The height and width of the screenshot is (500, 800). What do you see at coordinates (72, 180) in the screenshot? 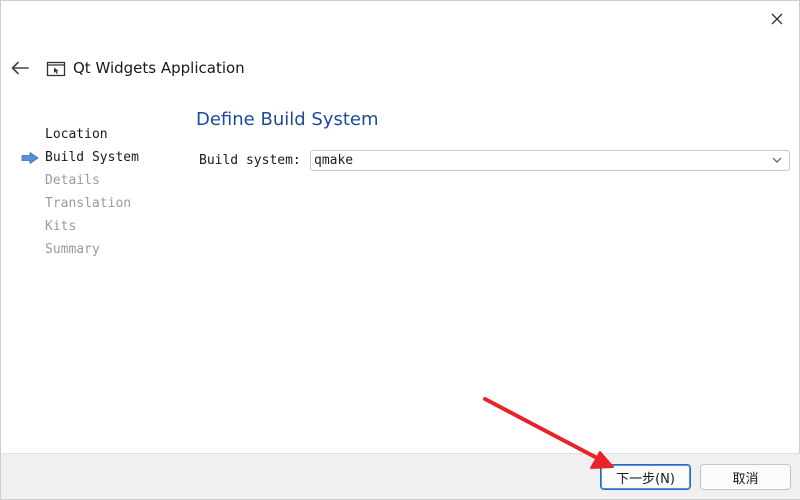
I see `step-label: Details` at bounding box center [72, 180].